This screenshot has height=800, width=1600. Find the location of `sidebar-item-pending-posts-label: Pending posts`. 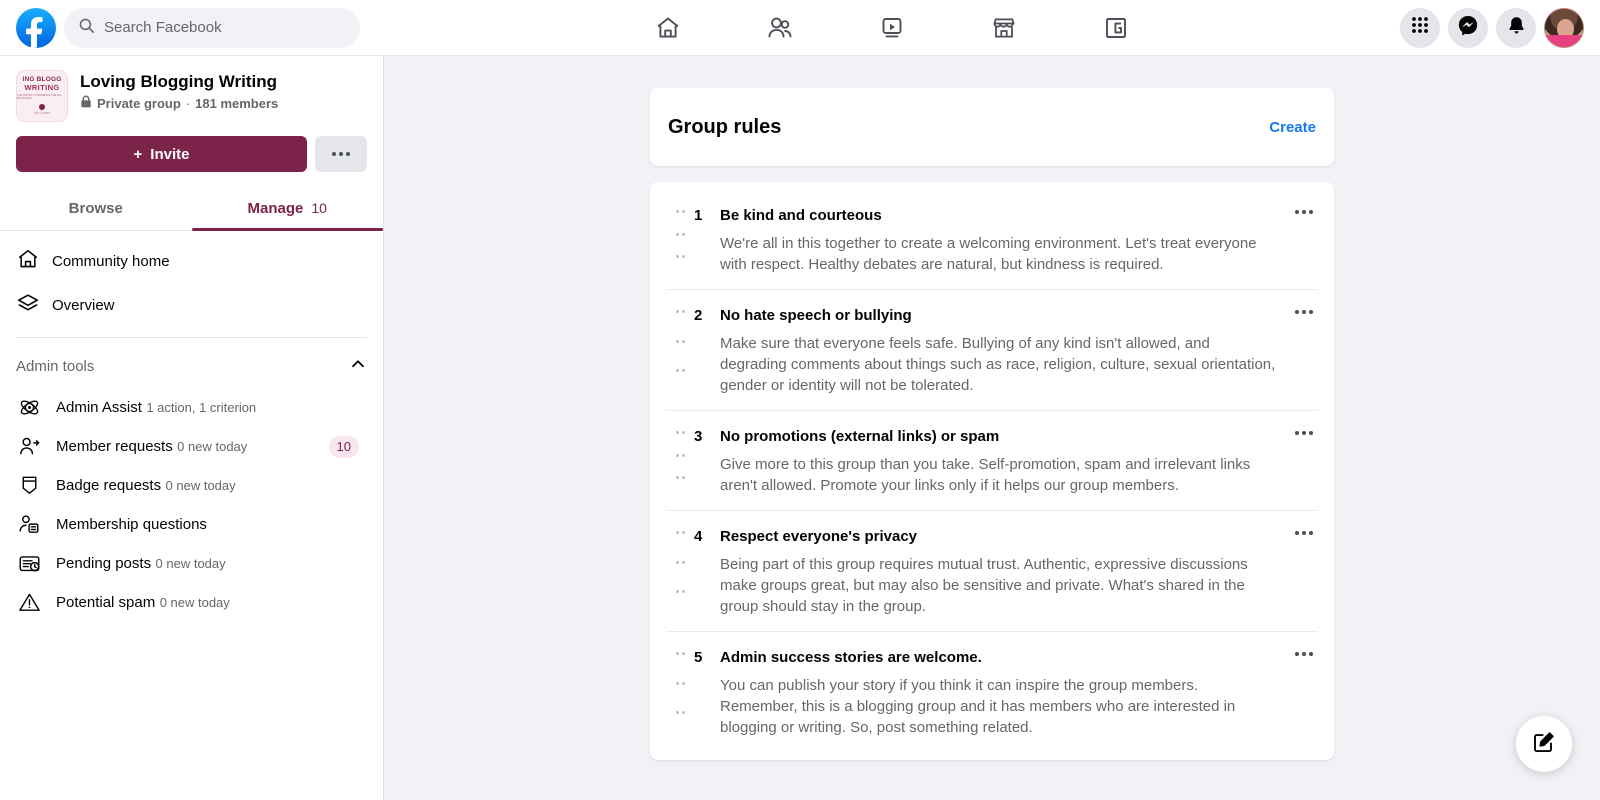

sidebar-item-pending-posts-label: Pending posts is located at coordinates (104, 563).